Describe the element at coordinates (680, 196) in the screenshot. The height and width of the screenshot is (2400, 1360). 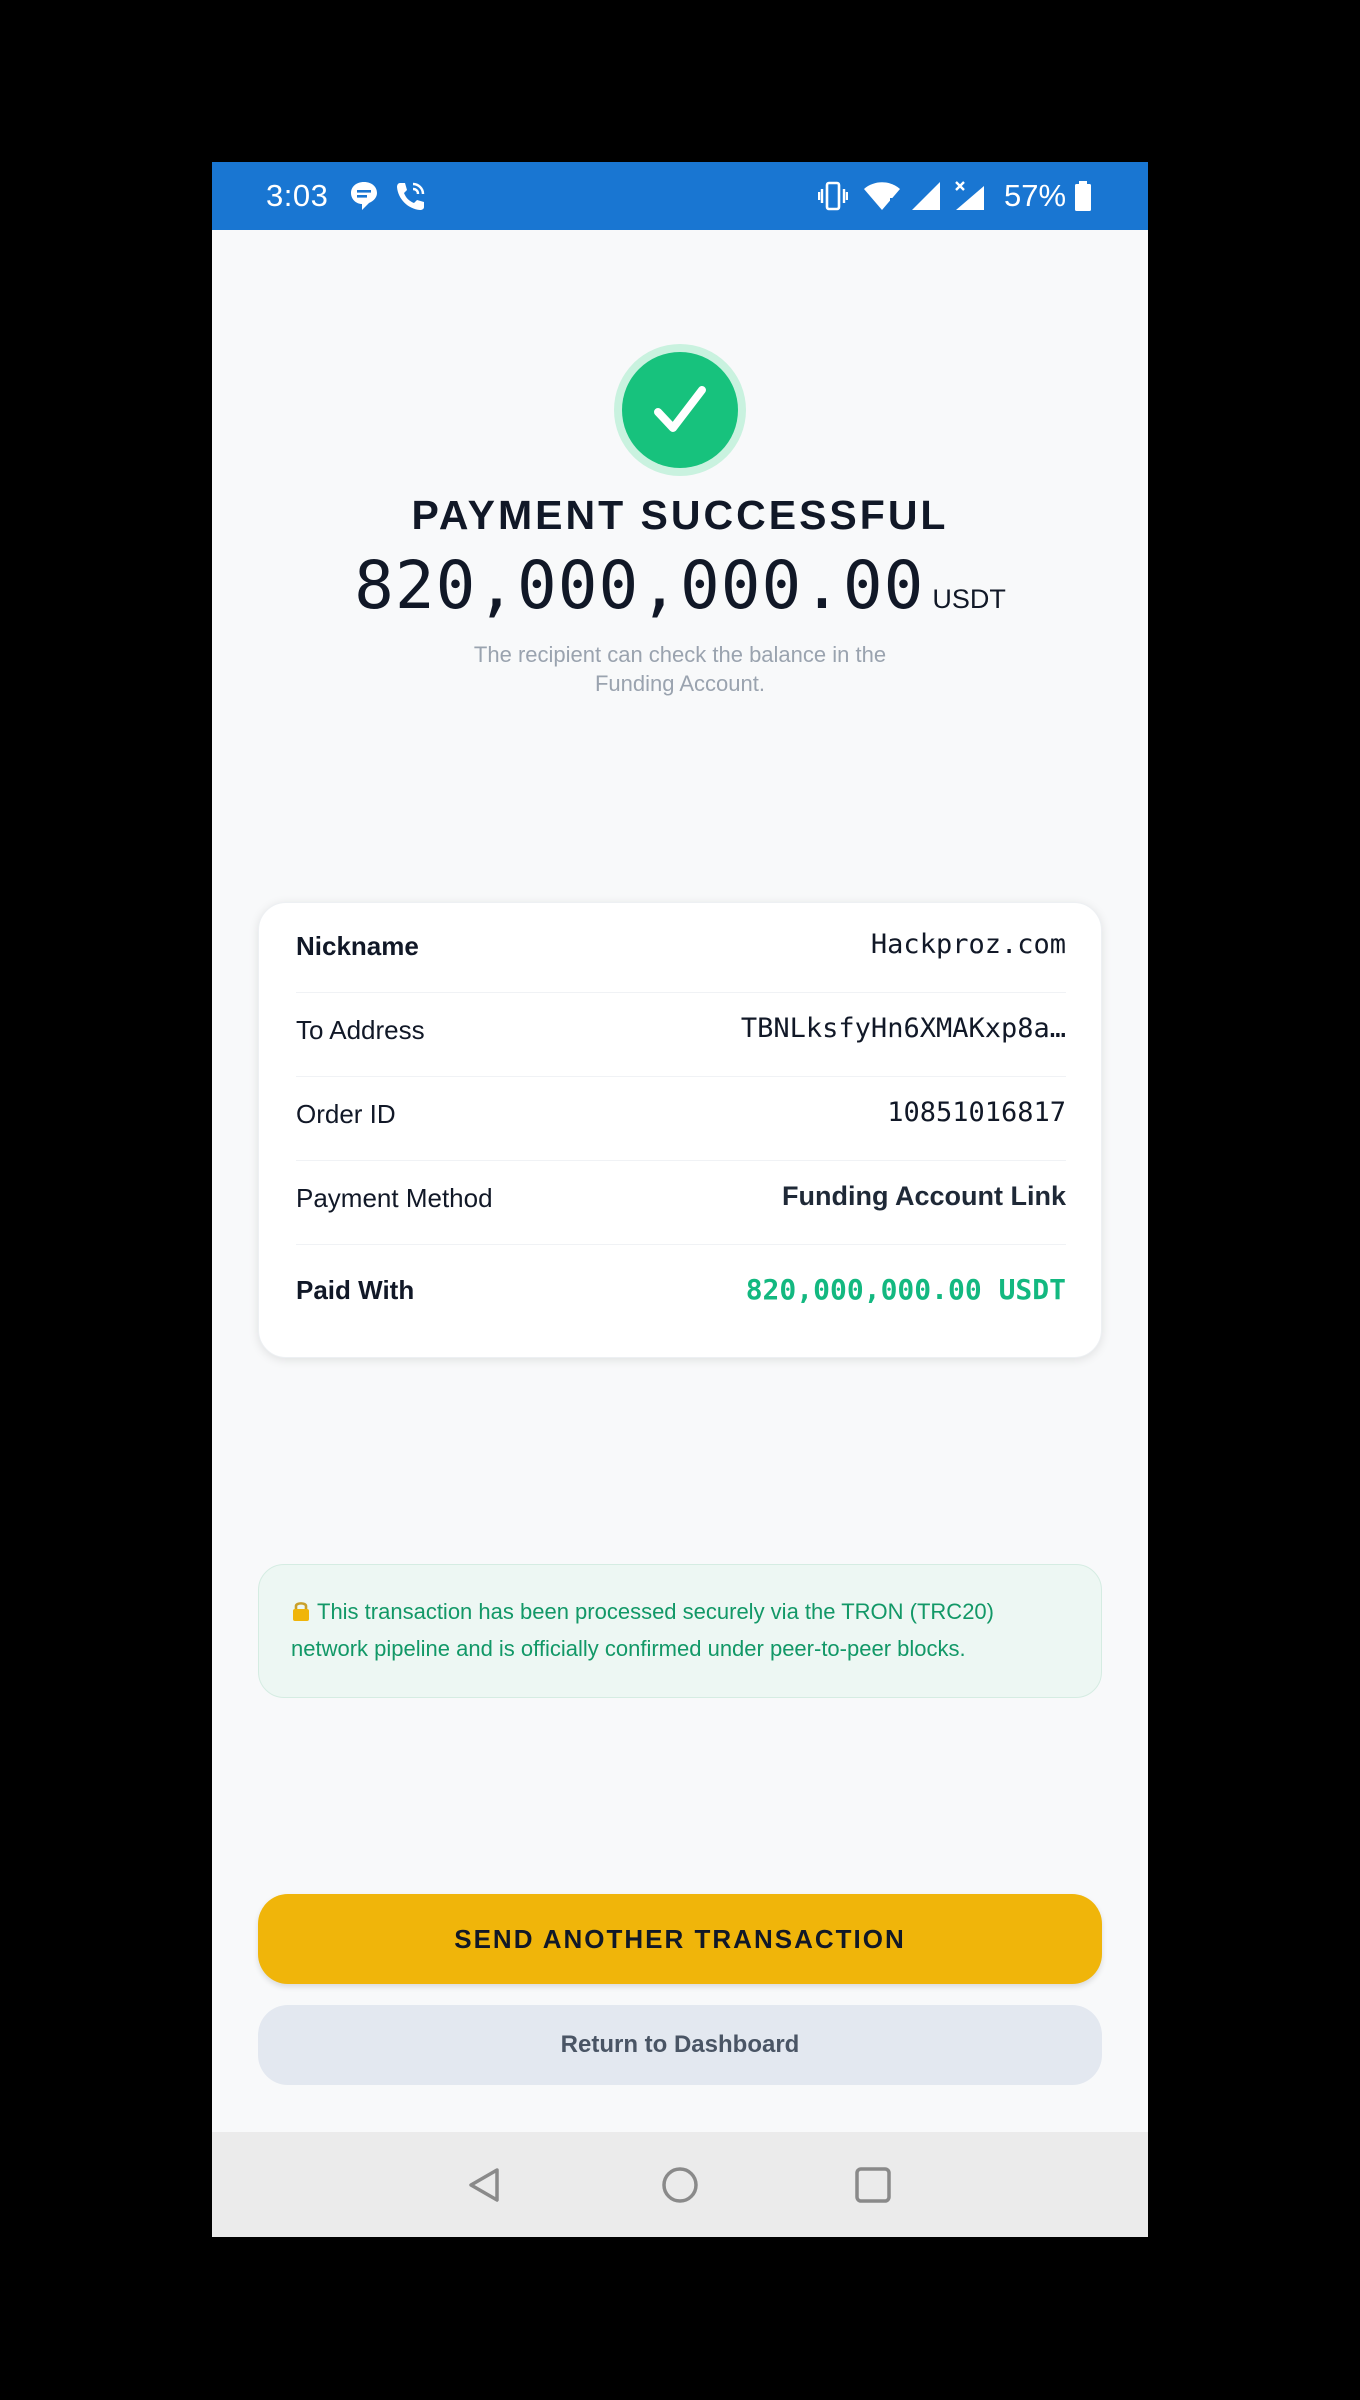
I see `status-bar: 3:03 57%` at that location.